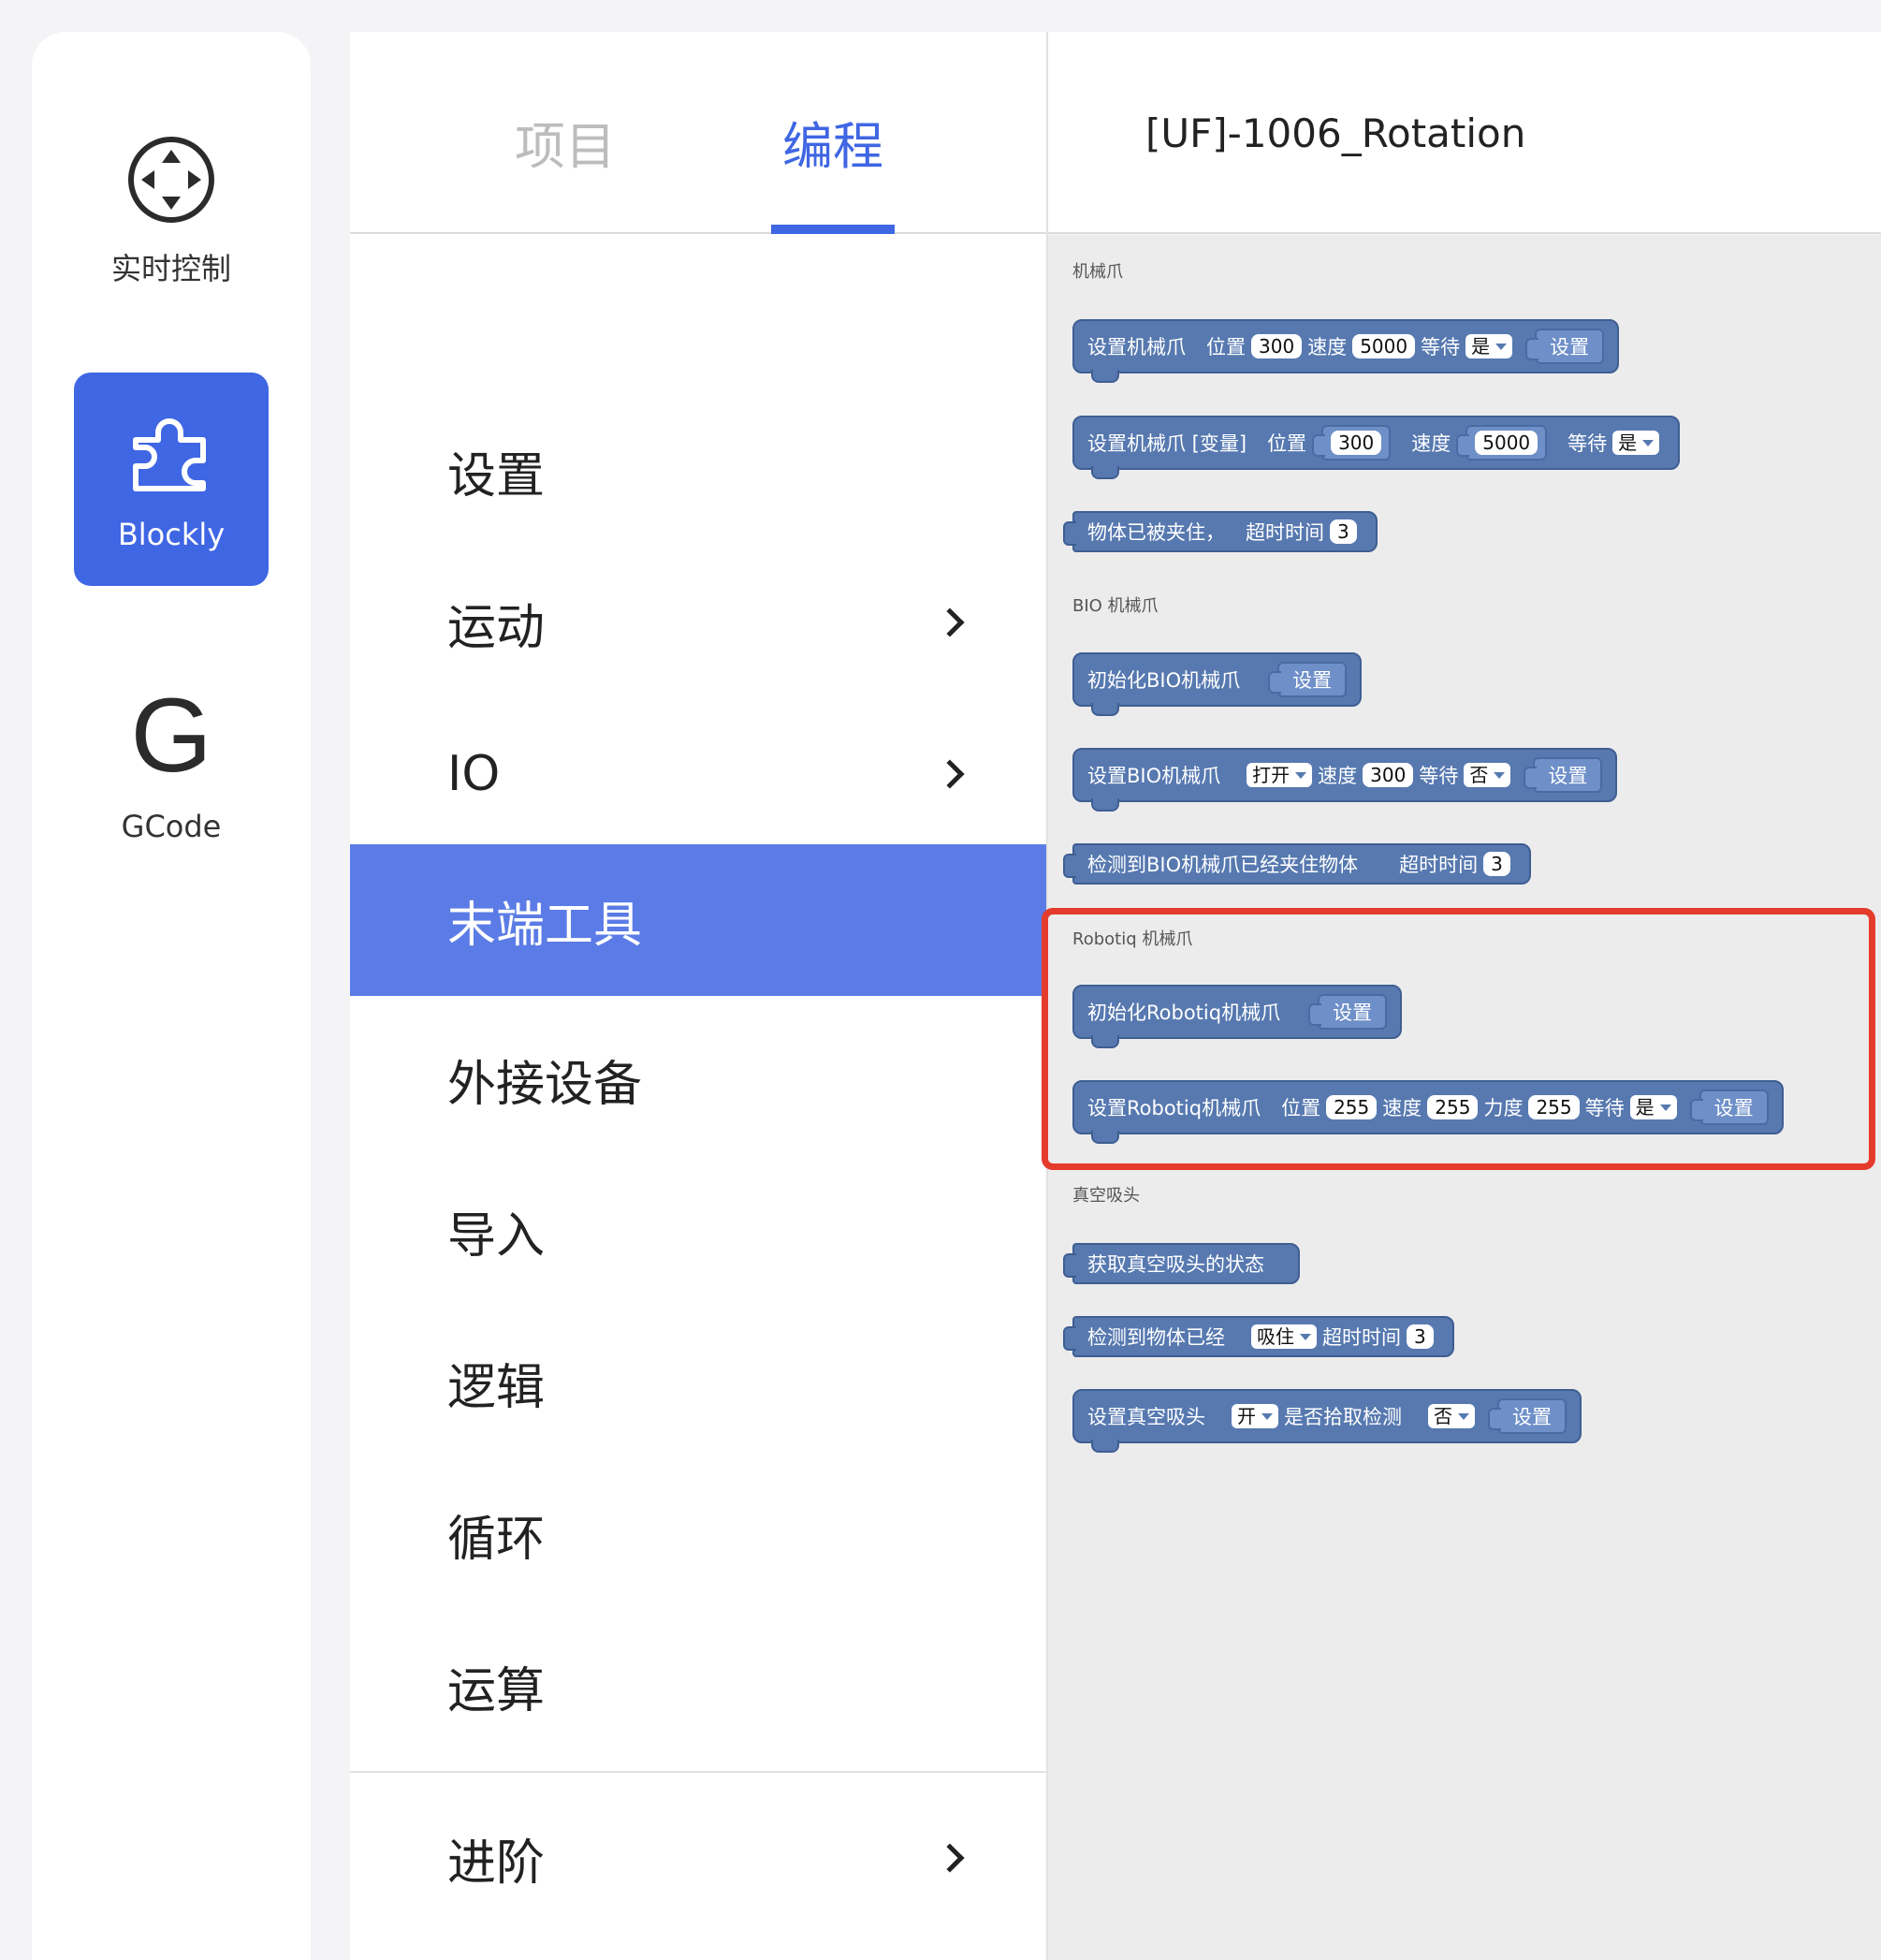  What do you see at coordinates (1181, 1263) in the screenshot?
I see `block-get-vacuum-state: 获取真空吸头的状态` at bounding box center [1181, 1263].